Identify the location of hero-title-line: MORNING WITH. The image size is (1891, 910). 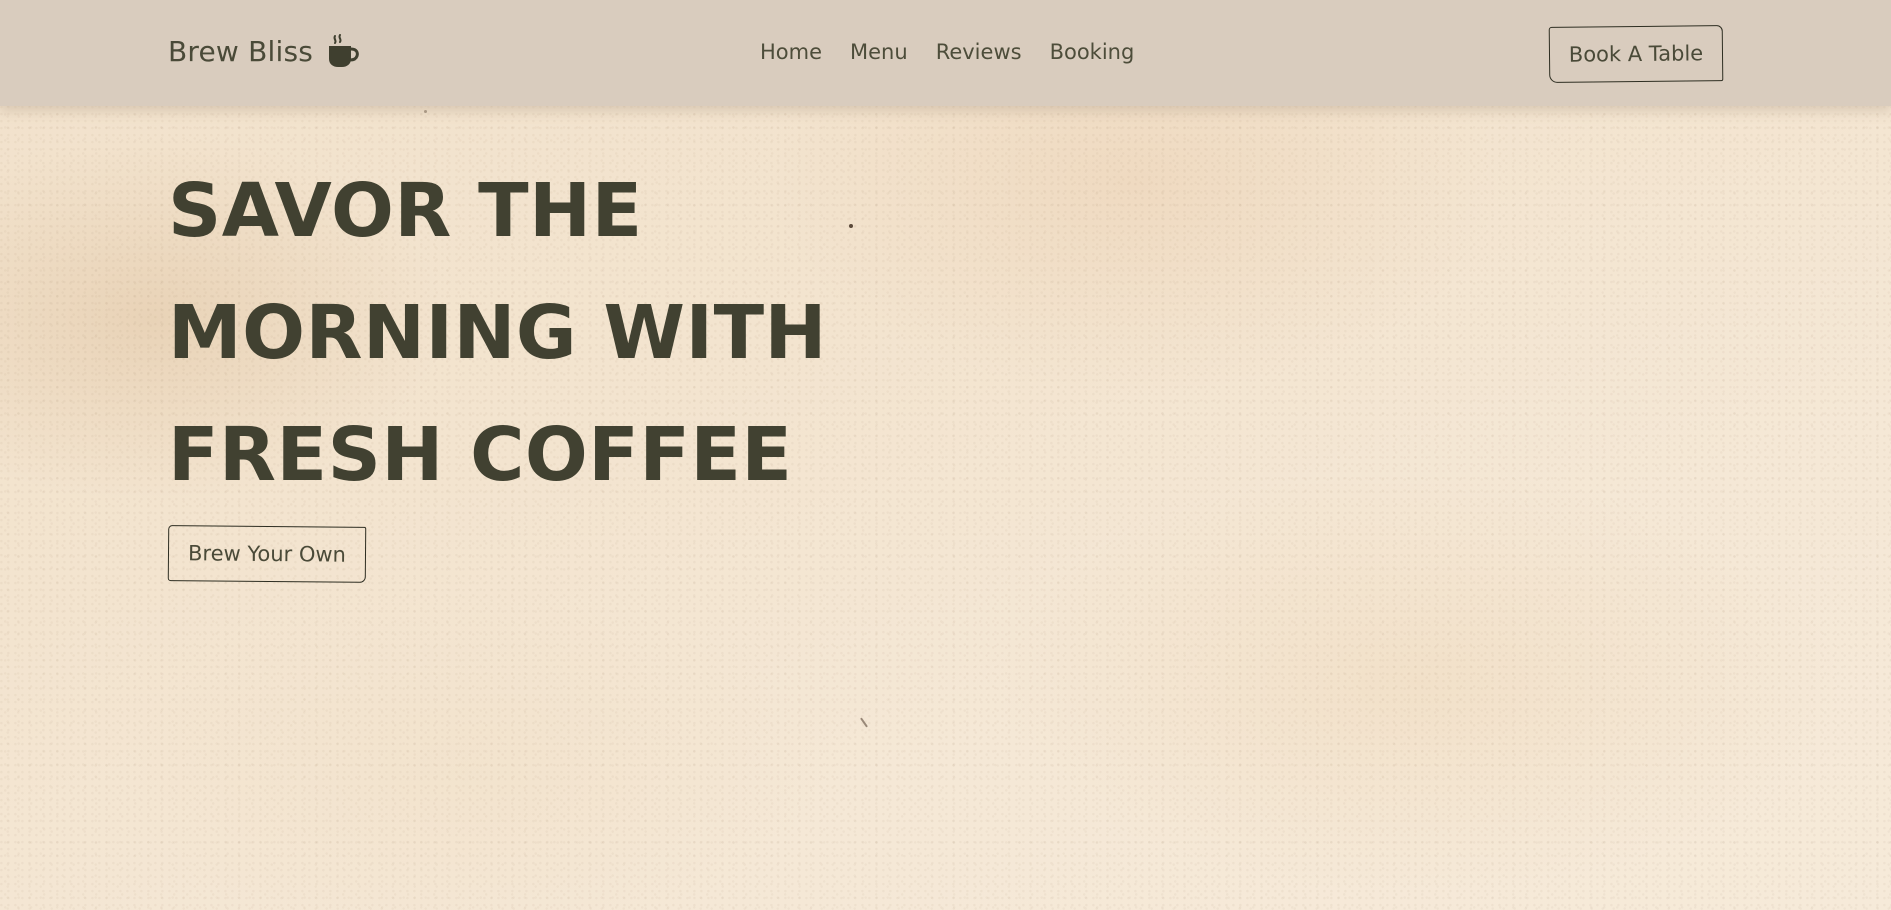
(497, 333).